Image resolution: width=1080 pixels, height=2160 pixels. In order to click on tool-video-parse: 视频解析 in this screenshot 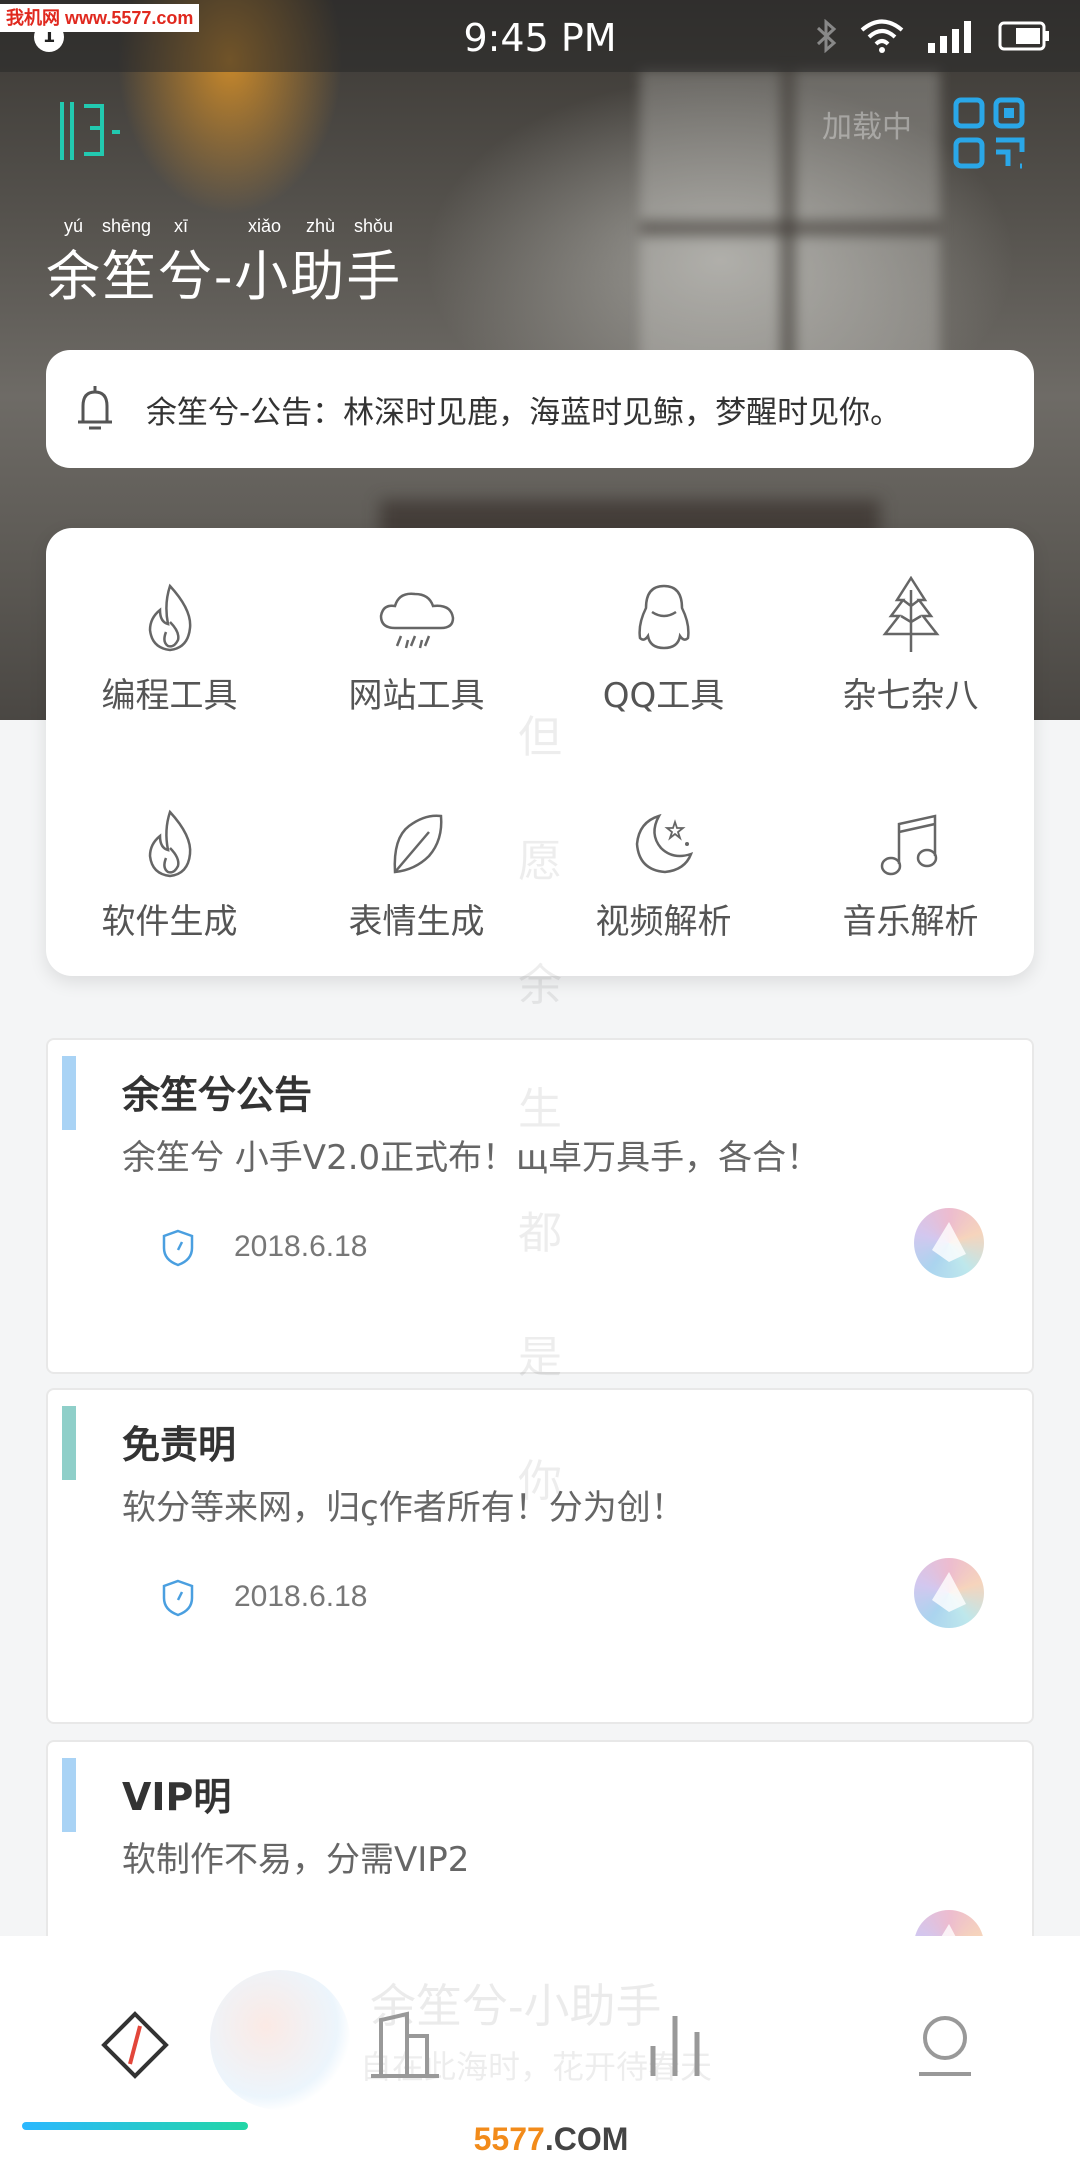, I will do `click(663, 880)`.